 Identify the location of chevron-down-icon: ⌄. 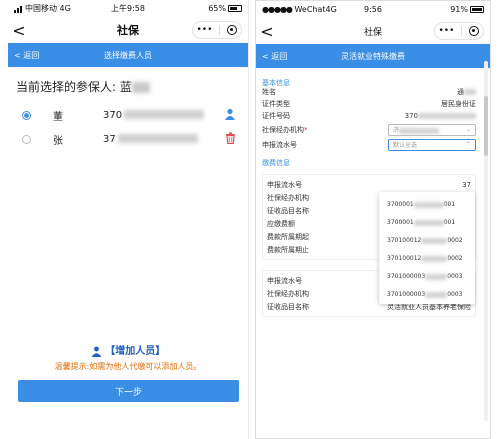
(468, 129).